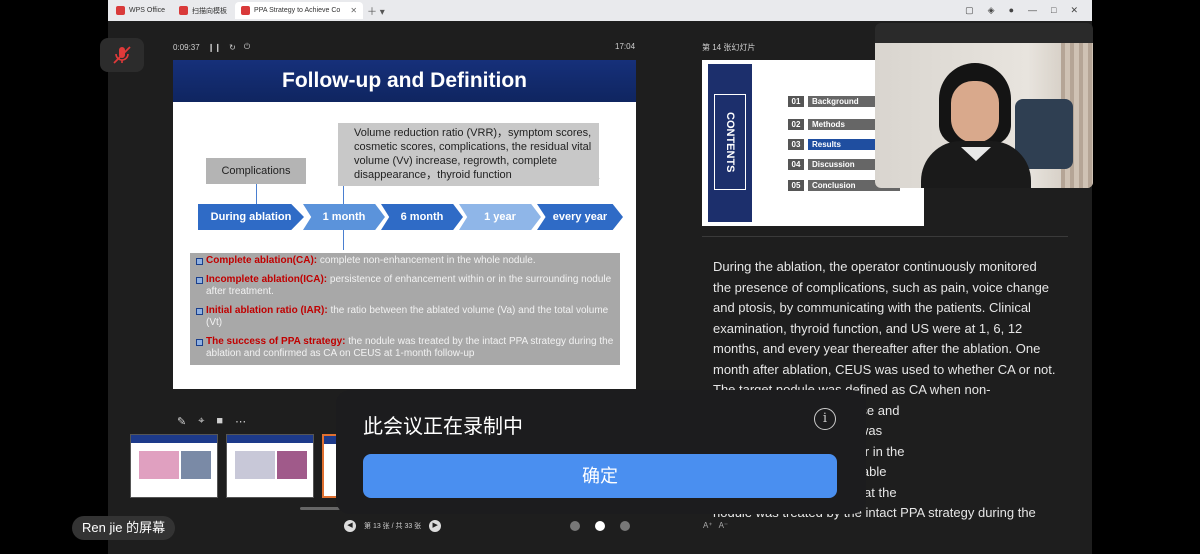 The image size is (1200, 554). Describe the element at coordinates (376, 10) in the screenshot. I see `new-tab-icon: ＋ ▾` at that location.